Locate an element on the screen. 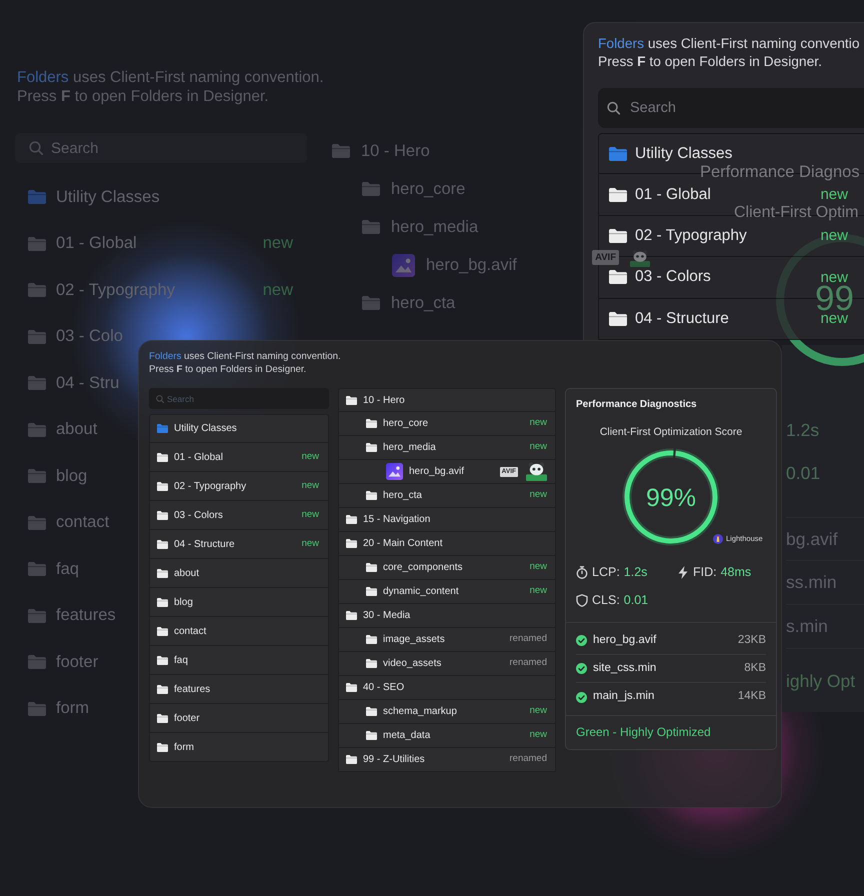  folder-item: 01 - Global new is located at coordinates (239, 457).